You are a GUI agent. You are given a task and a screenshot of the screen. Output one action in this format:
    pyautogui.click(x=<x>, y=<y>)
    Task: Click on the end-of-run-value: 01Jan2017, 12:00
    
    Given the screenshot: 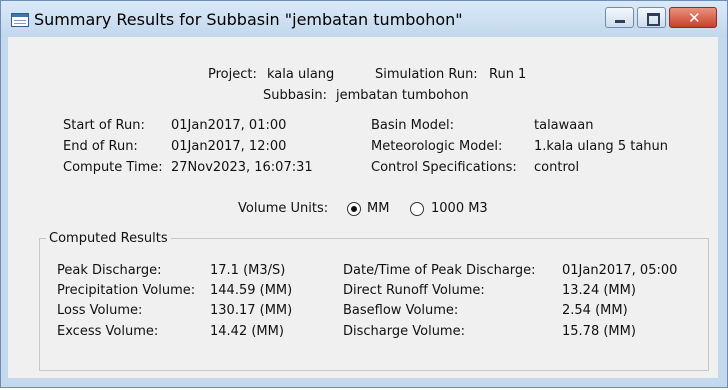 What is the action you would take?
    pyautogui.click(x=229, y=146)
    